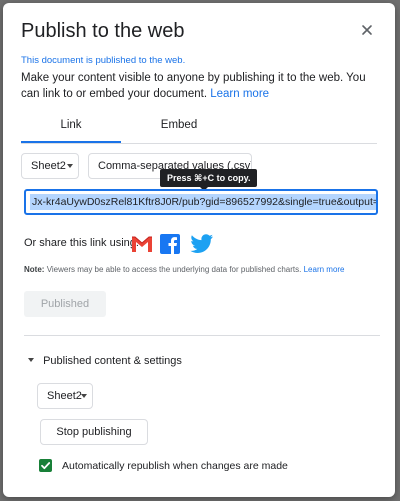 The height and width of the screenshot is (501, 400). Describe the element at coordinates (71, 131) in the screenshot. I see `tab-link: Link` at that location.